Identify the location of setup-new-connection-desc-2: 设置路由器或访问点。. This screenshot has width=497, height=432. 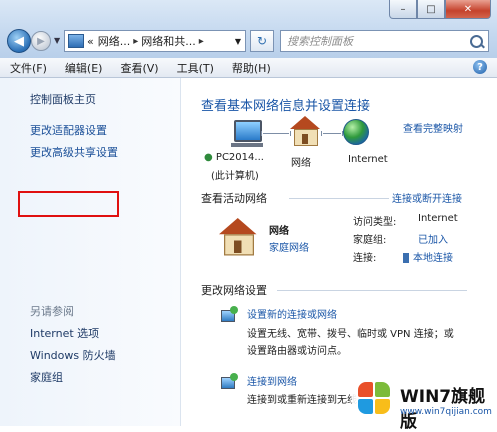
(297, 351).